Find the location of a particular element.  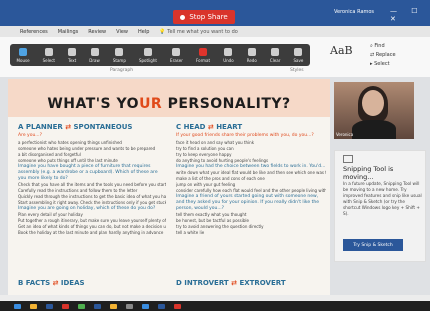

tool-label: Redo is located at coordinates (251, 60).